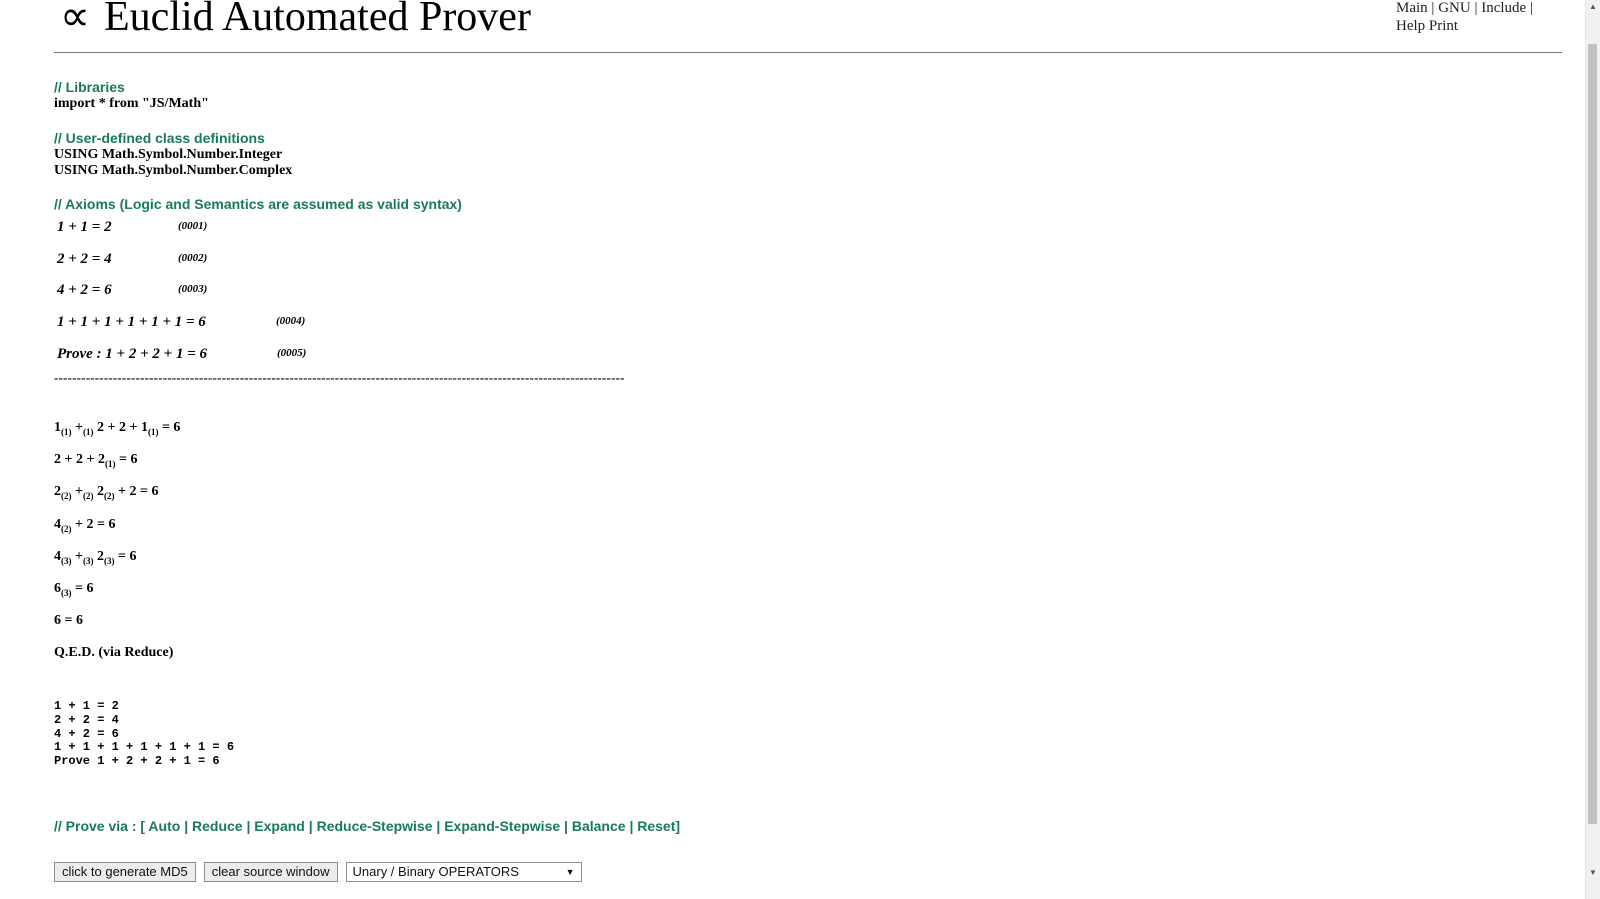  I want to click on proof-step-term: 2 + 2 + 1, so click(120, 427).